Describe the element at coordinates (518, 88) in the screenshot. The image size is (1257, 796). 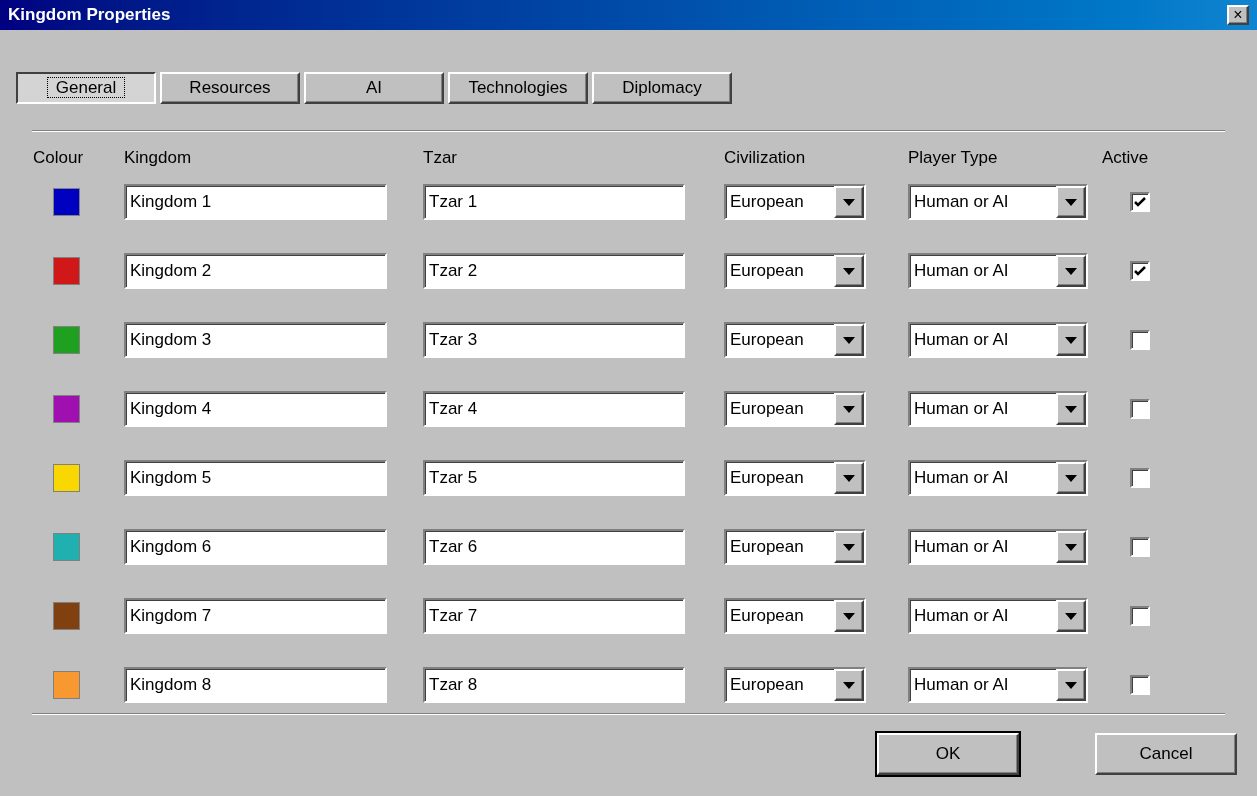
I see `tab: Technologies` at that location.